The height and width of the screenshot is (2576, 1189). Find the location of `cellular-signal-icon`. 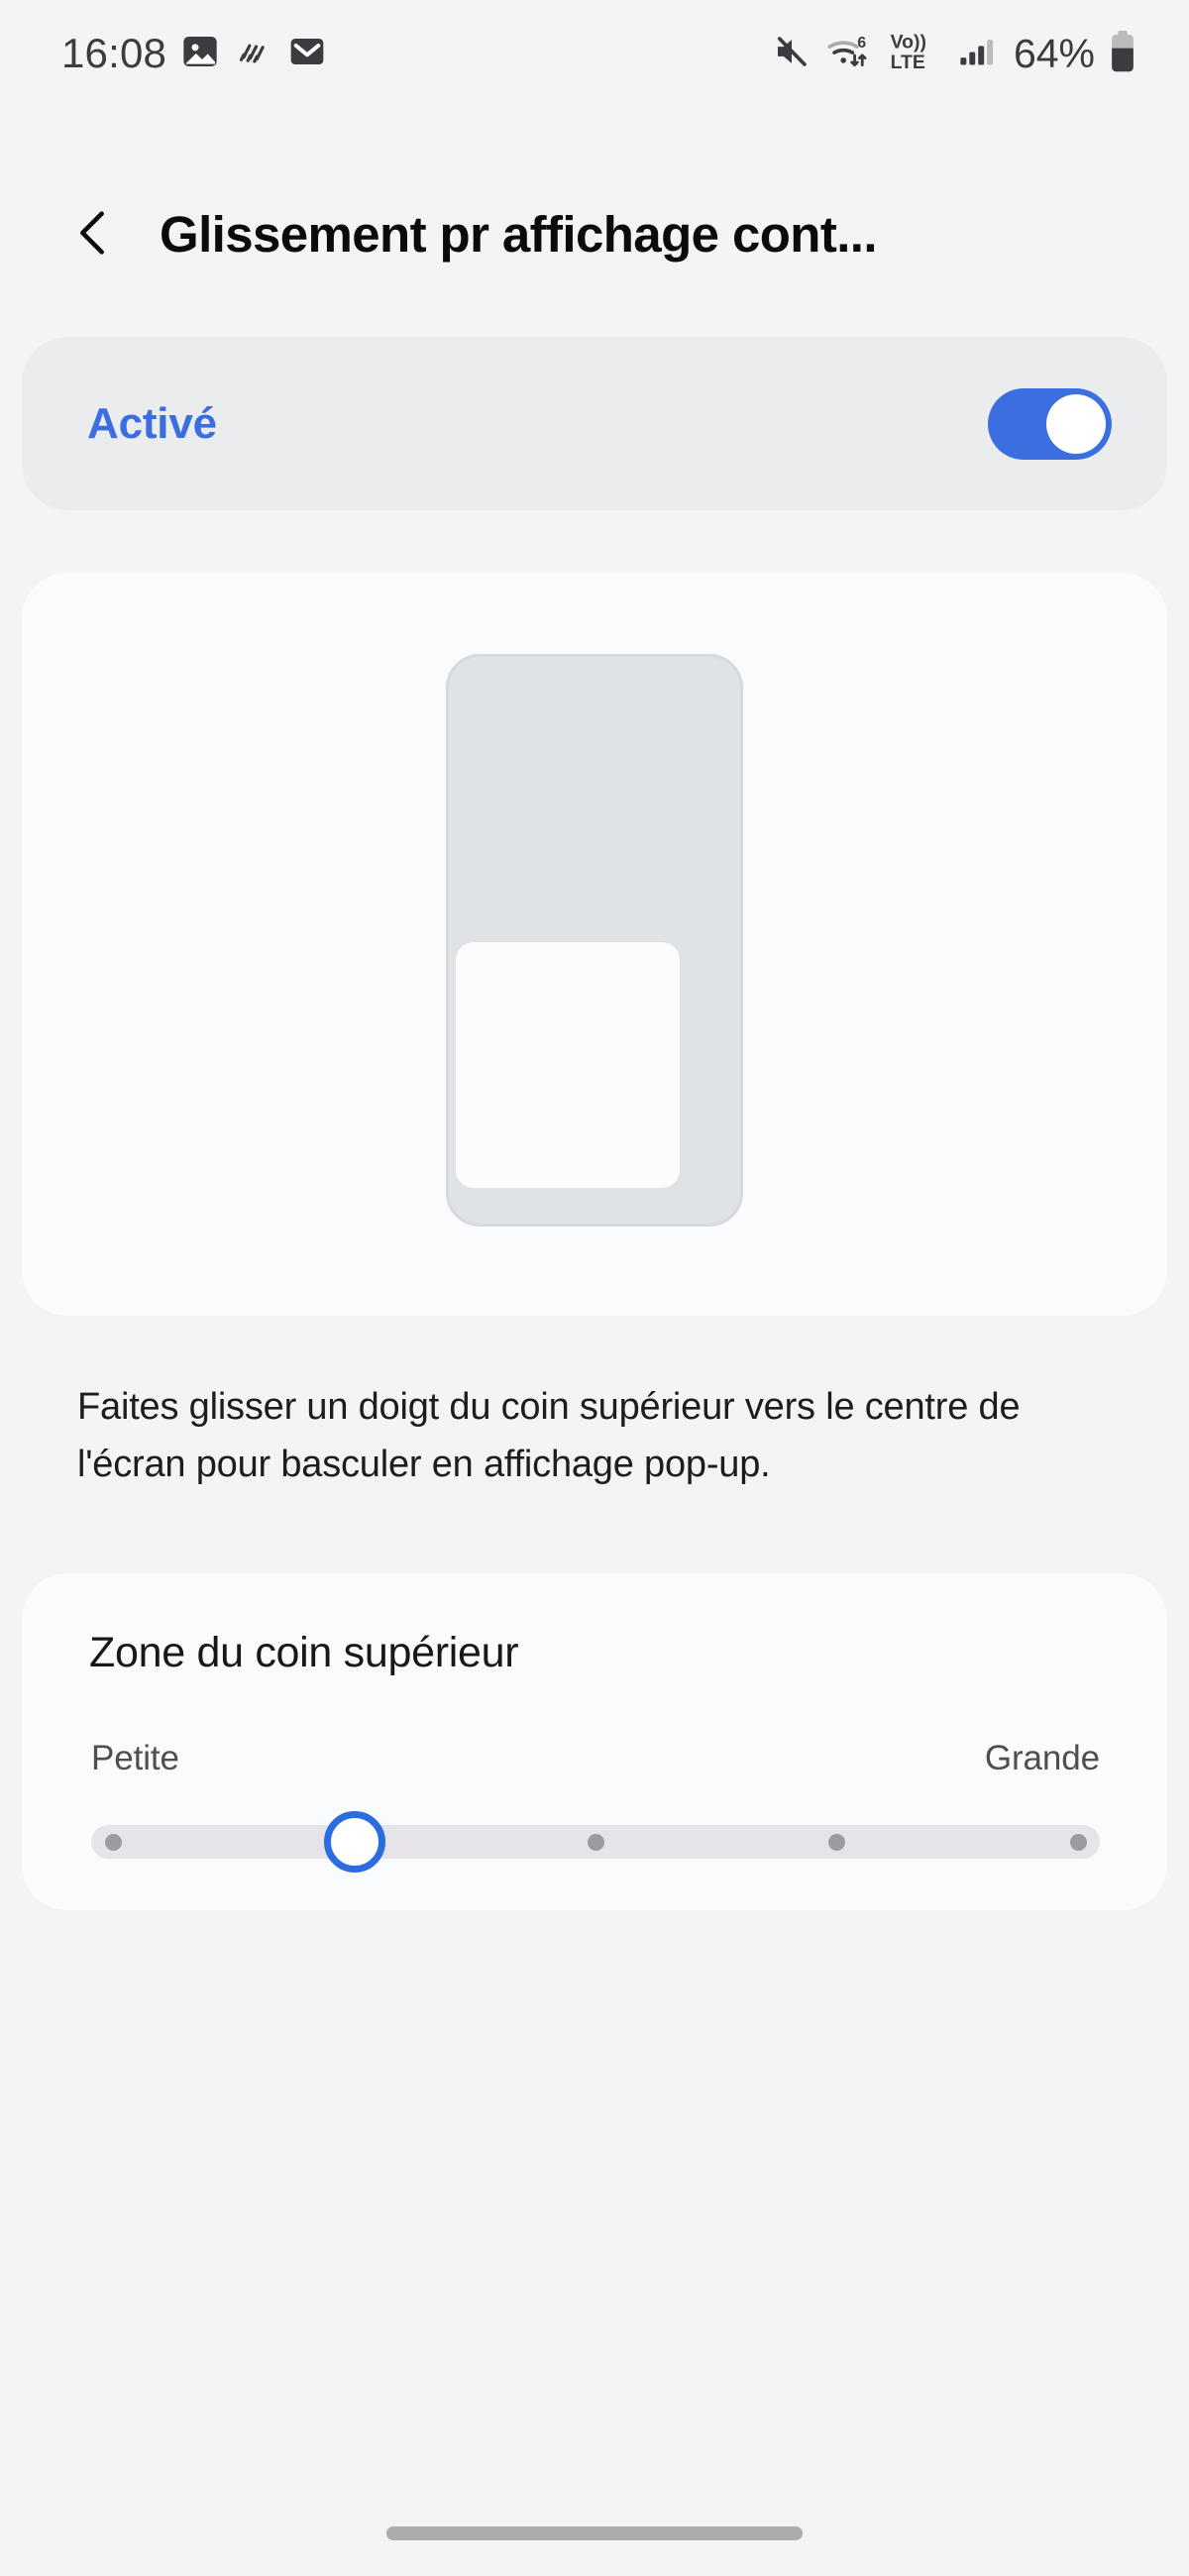

cellular-signal-icon is located at coordinates (977, 54).